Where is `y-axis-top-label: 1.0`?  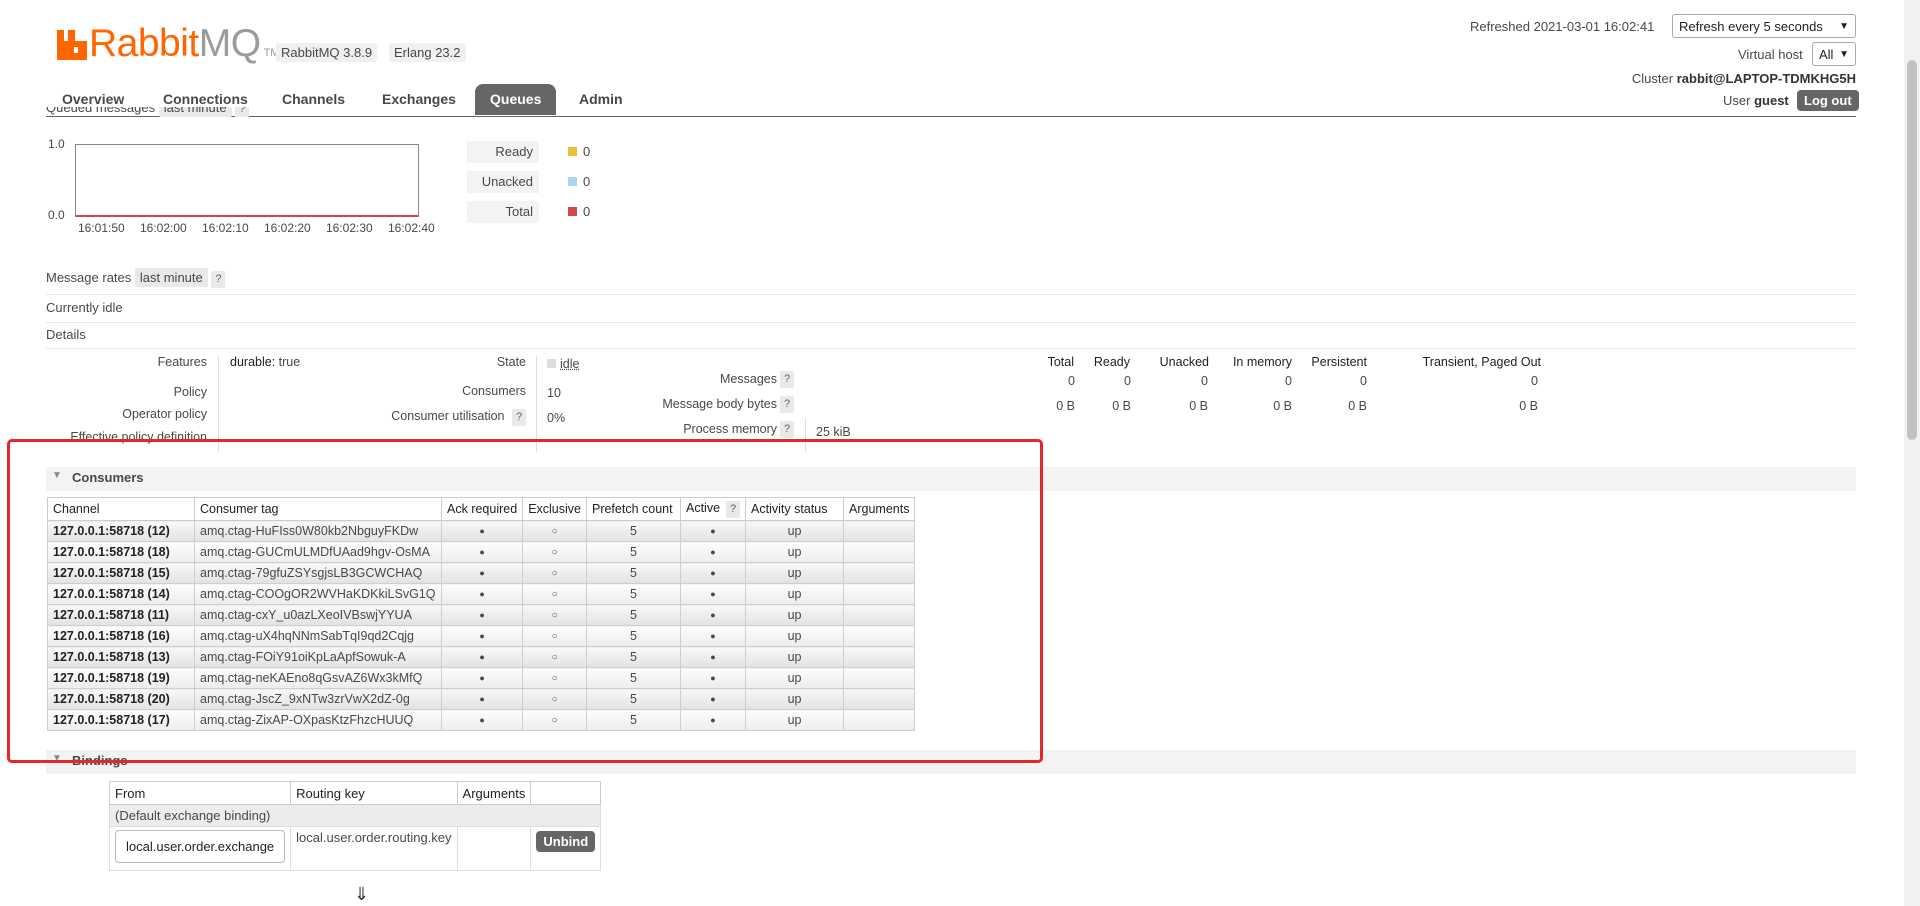 y-axis-top-label: 1.0 is located at coordinates (56, 144).